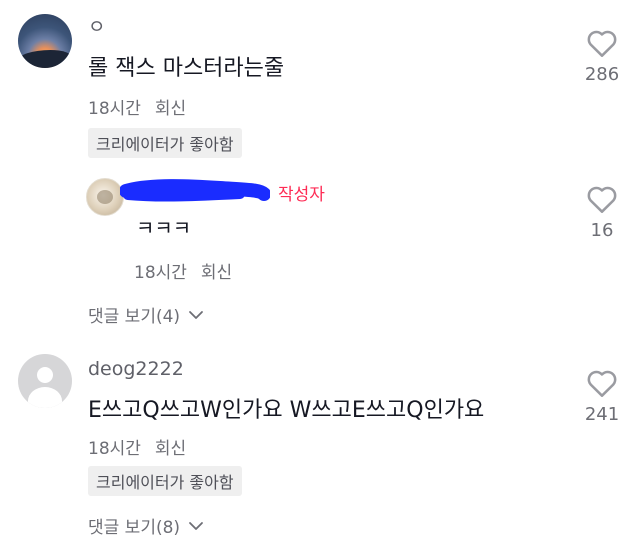 This screenshot has width=640, height=552. I want to click on reply-text: ㅋㅋㅋ, so click(164, 228).